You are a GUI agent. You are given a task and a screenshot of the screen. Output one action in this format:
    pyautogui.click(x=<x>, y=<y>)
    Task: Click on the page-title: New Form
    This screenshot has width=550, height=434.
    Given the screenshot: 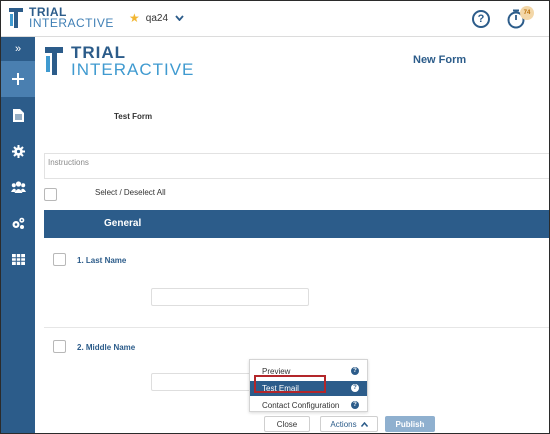 What is the action you would take?
    pyautogui.click(x=440, y=60)
    